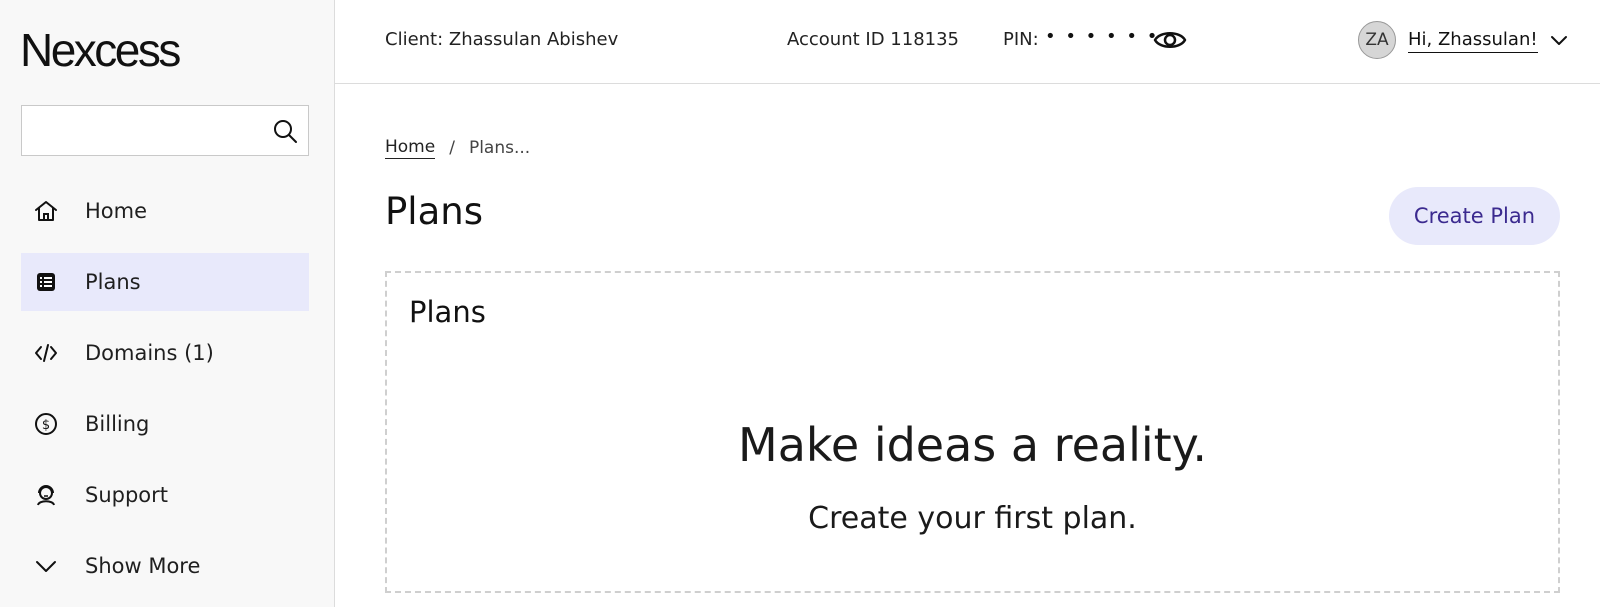 This screenshot has height=607, width=1600. Describe the element at coordinates (46, 353) in the screenshot. I see `code-icon` at that location.